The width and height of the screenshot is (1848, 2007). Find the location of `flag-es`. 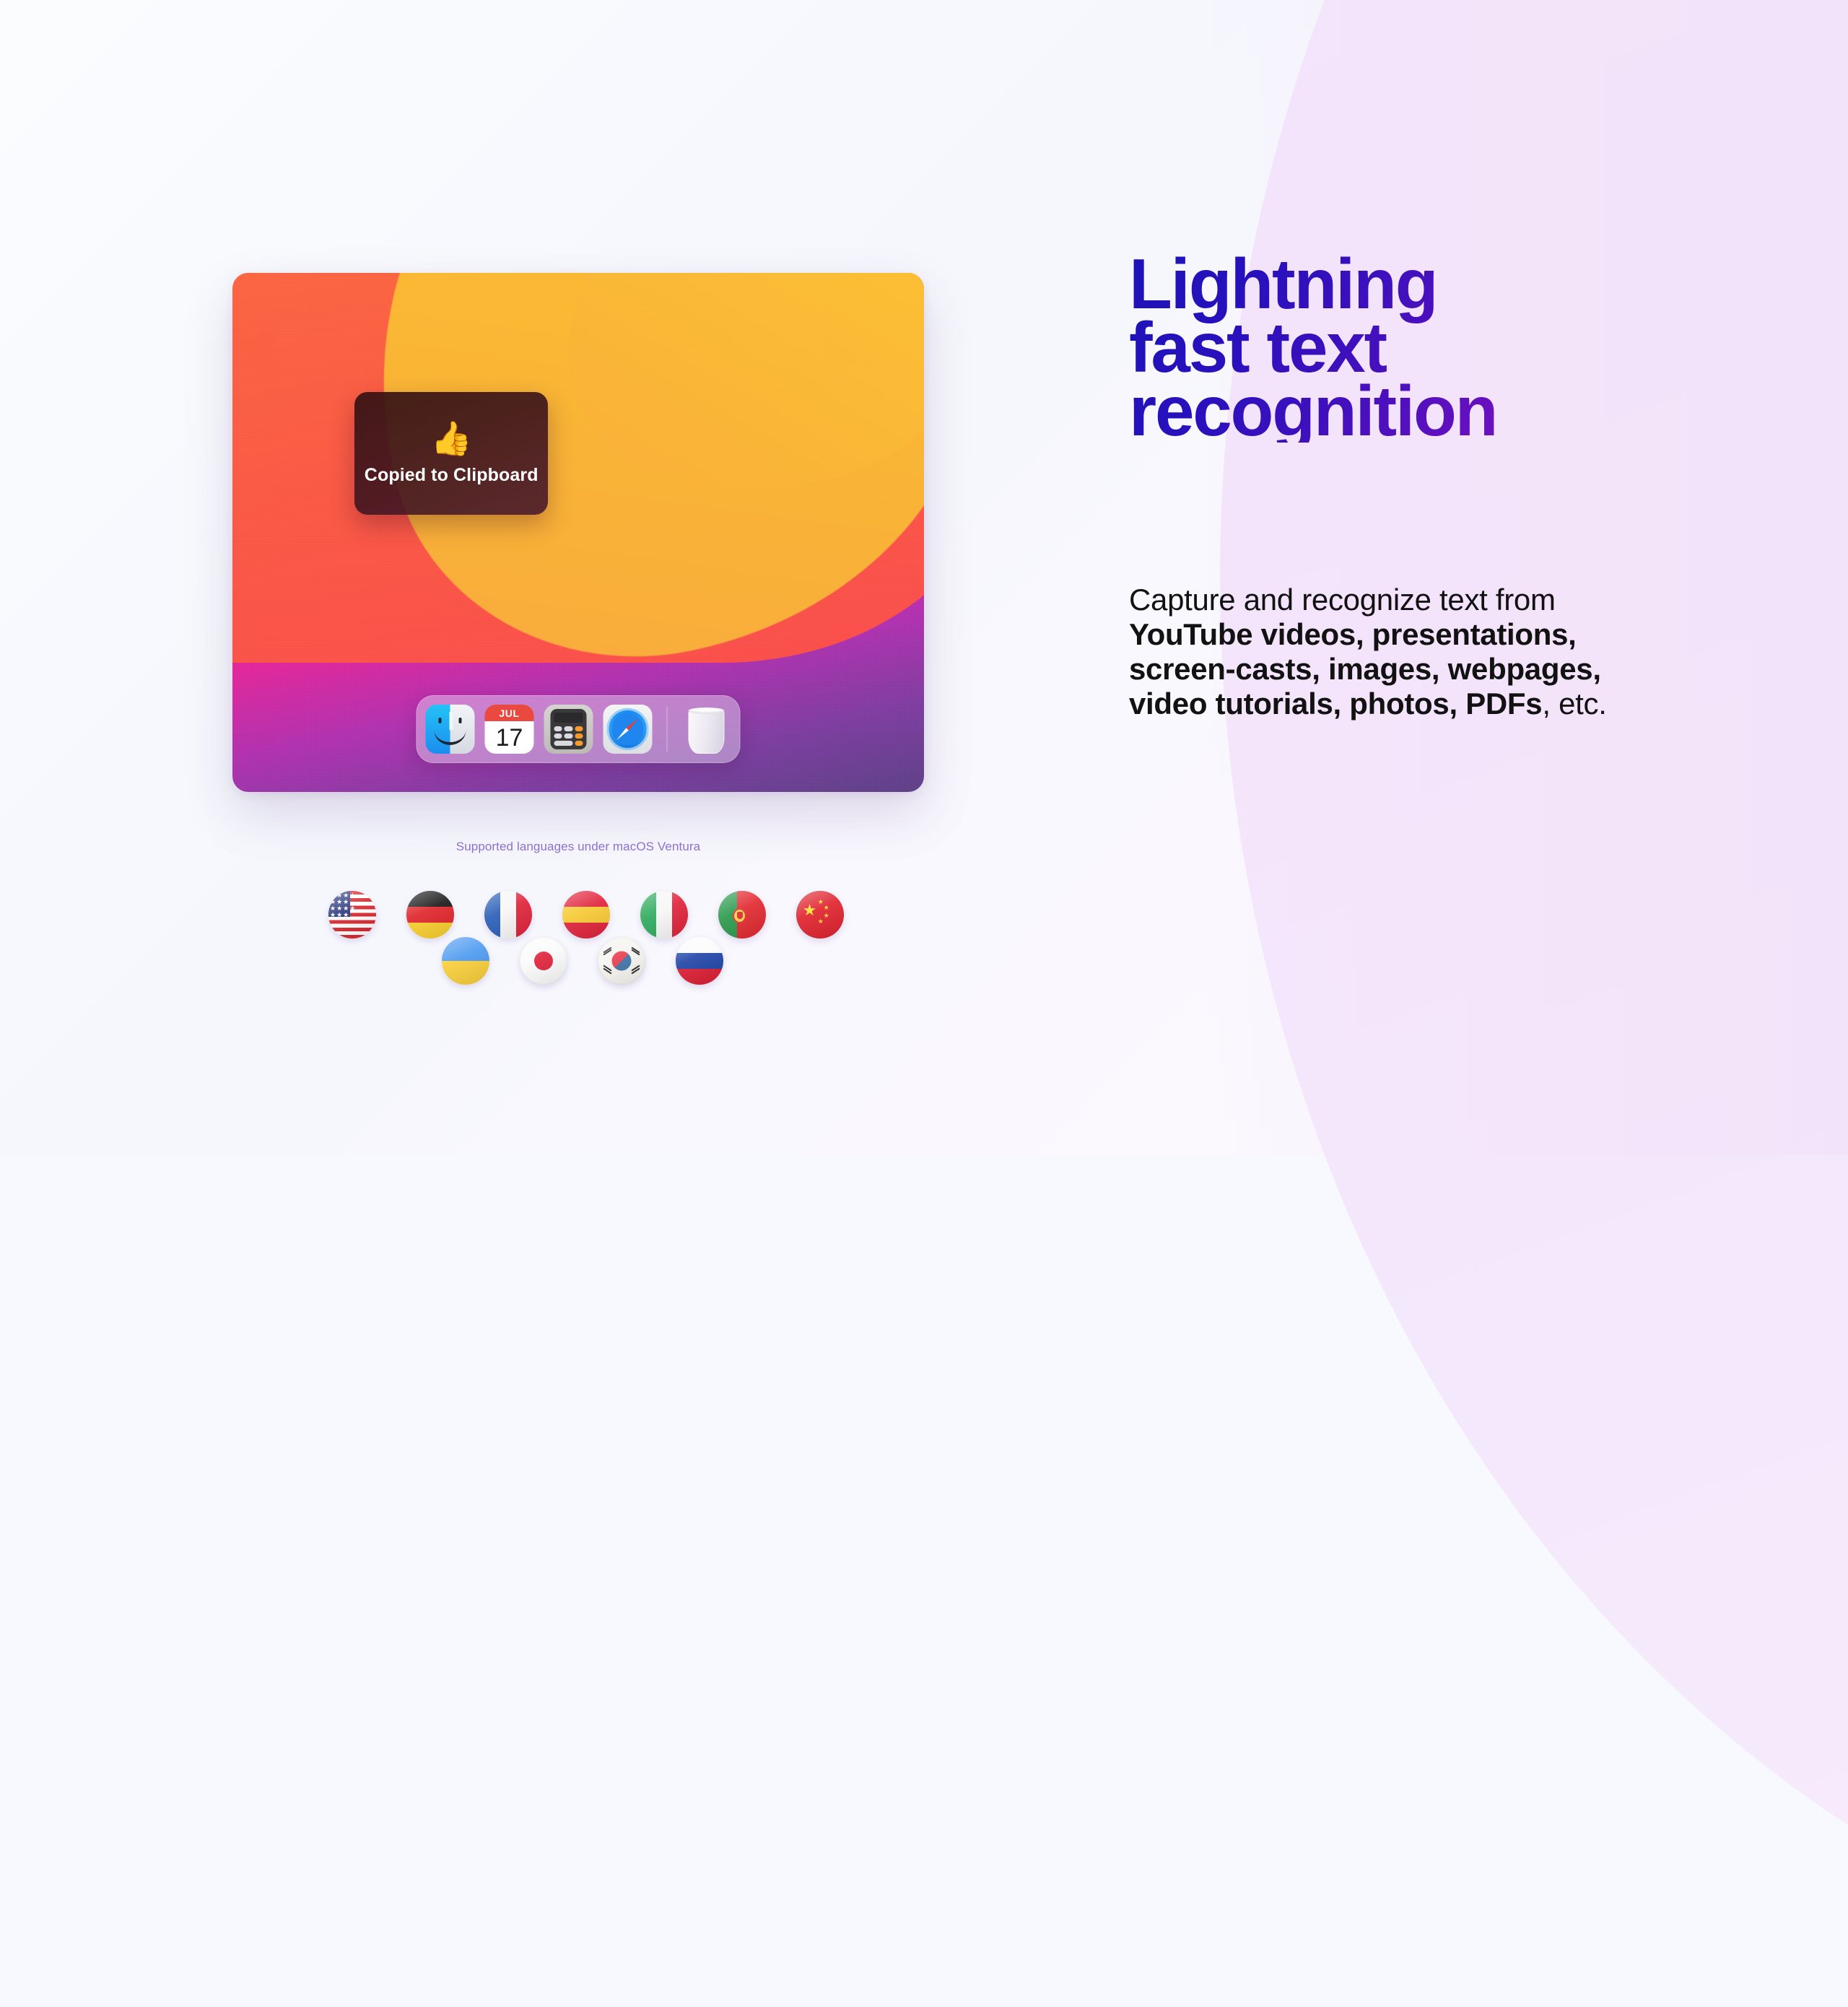

flag-es is located at coordinates (586, 915).